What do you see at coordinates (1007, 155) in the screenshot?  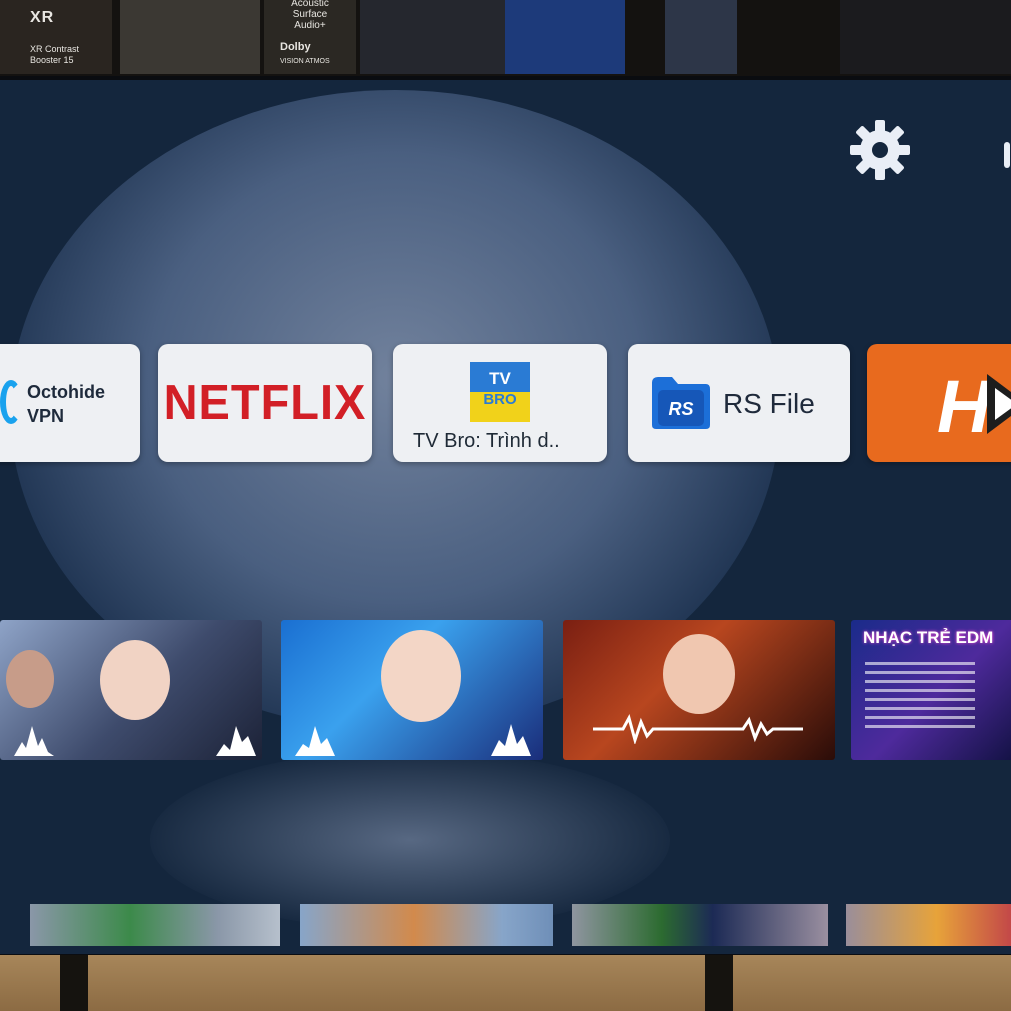 I see `partial-top-icon` at bounding box center [1007, 155].